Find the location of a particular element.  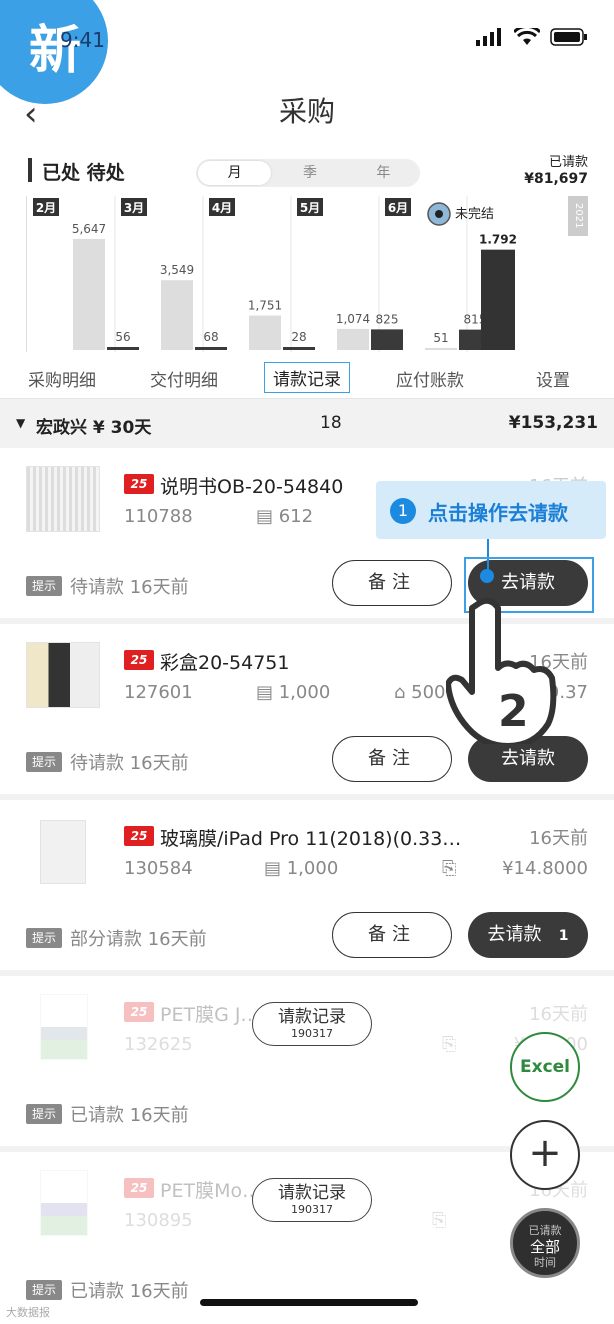

quantity: ▤ 1,000 is located at coordinates (301, 868).